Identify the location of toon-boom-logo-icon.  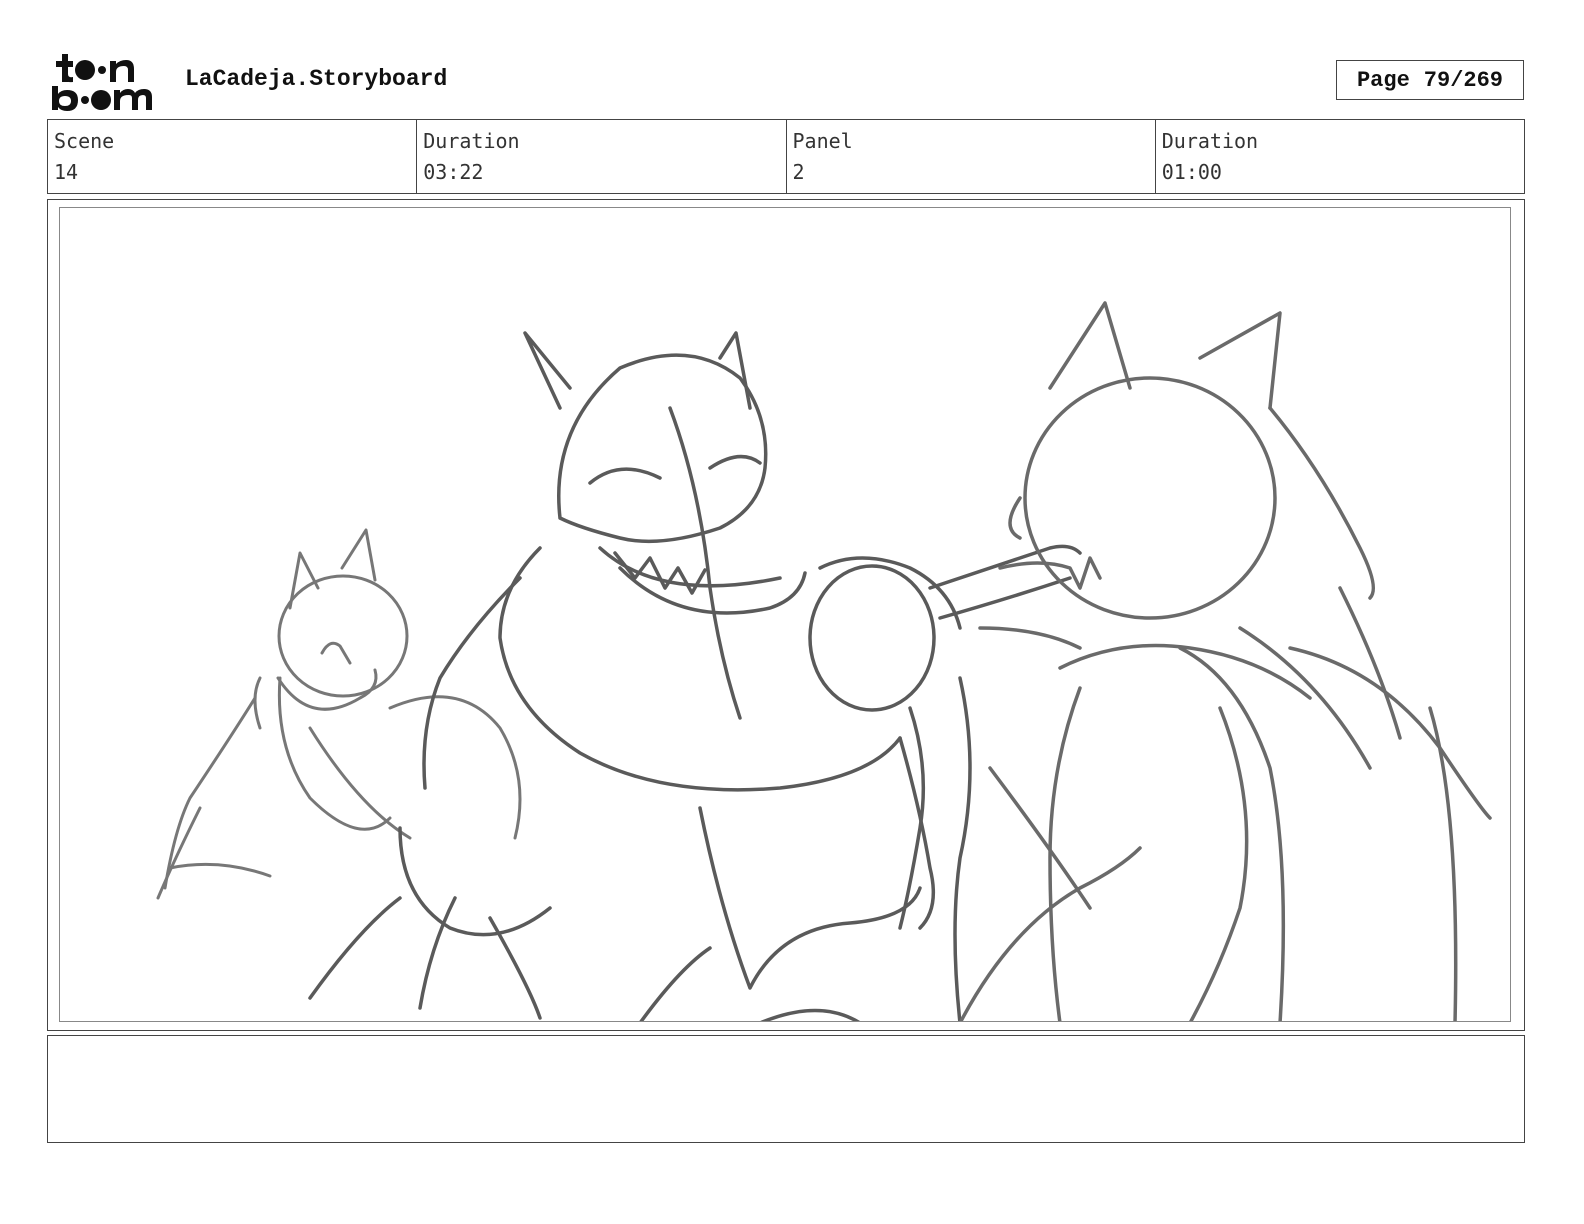
(108, 82).